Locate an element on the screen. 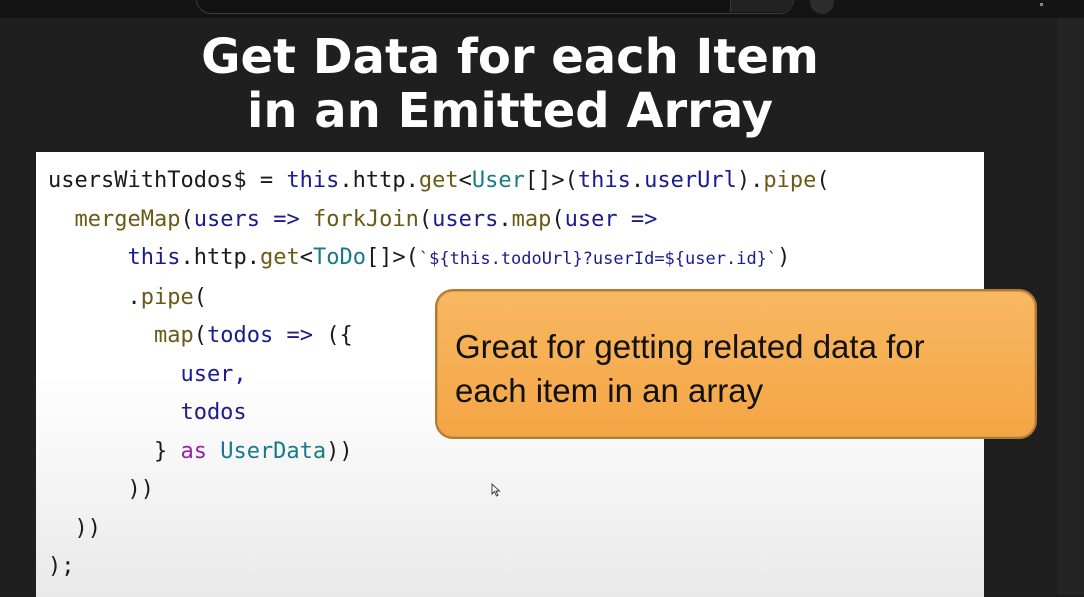 This screenshot has width=1084, height=597. slide-title-line-1: Get Data for each Item is located at coordinates (510, 57).